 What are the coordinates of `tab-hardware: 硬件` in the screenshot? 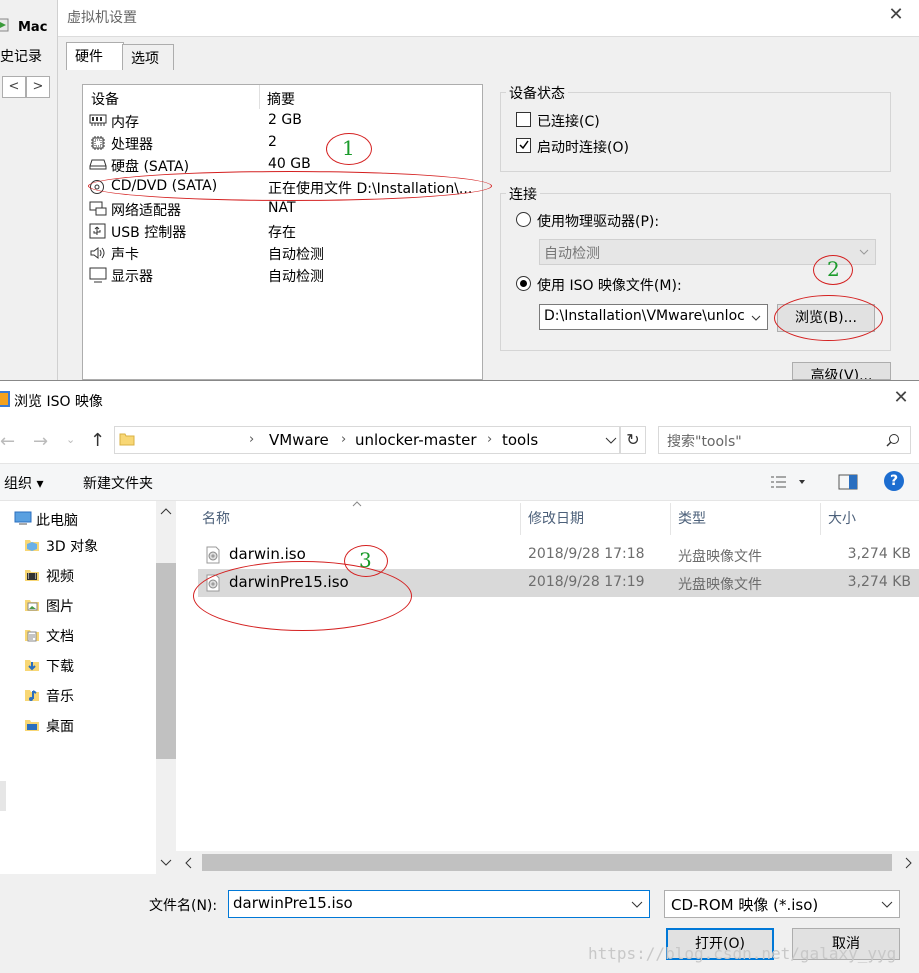 It's located at (95, 56).